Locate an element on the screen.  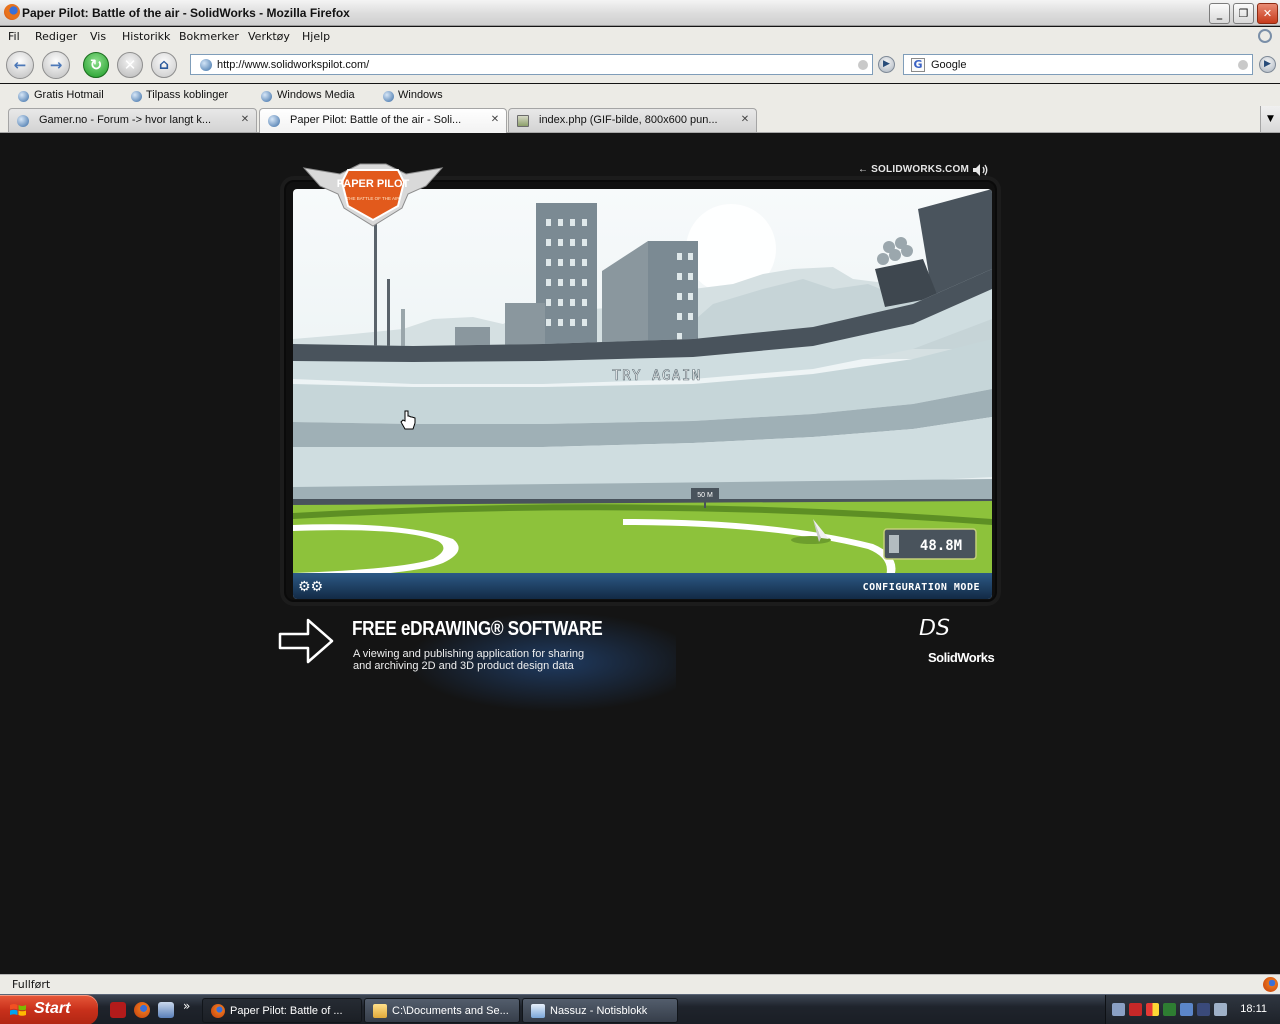
folder-icon is located at coordinates (380, 1011).